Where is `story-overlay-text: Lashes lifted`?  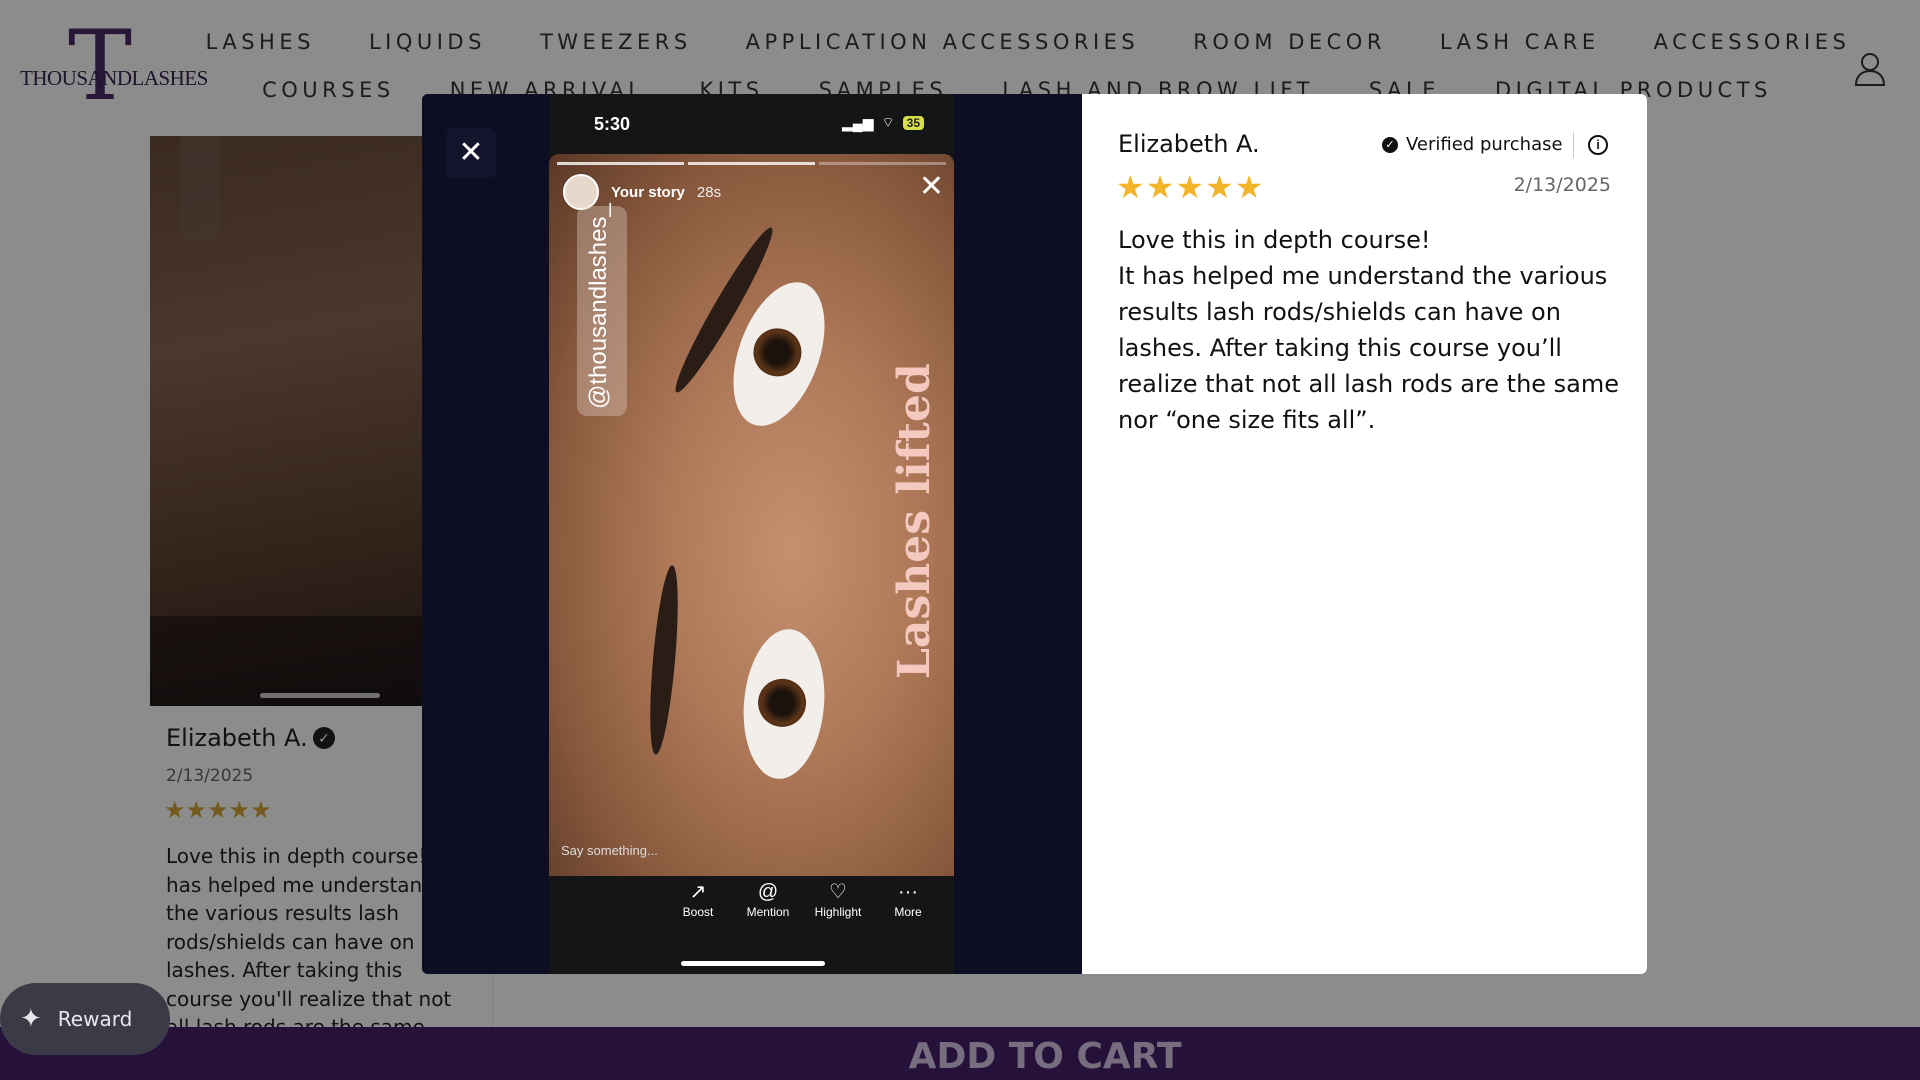 story-overlay-text: Lashes lifted is located at coordinates (914, 521).